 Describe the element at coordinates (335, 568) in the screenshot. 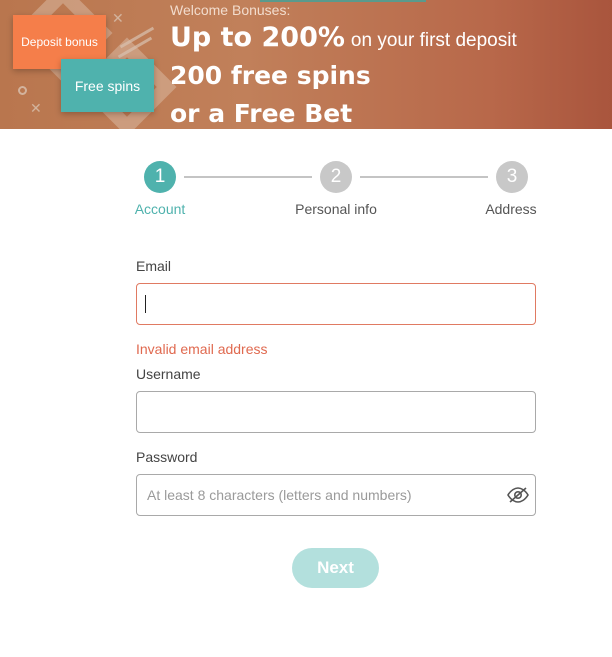

I see `next-button: Next` at that location.